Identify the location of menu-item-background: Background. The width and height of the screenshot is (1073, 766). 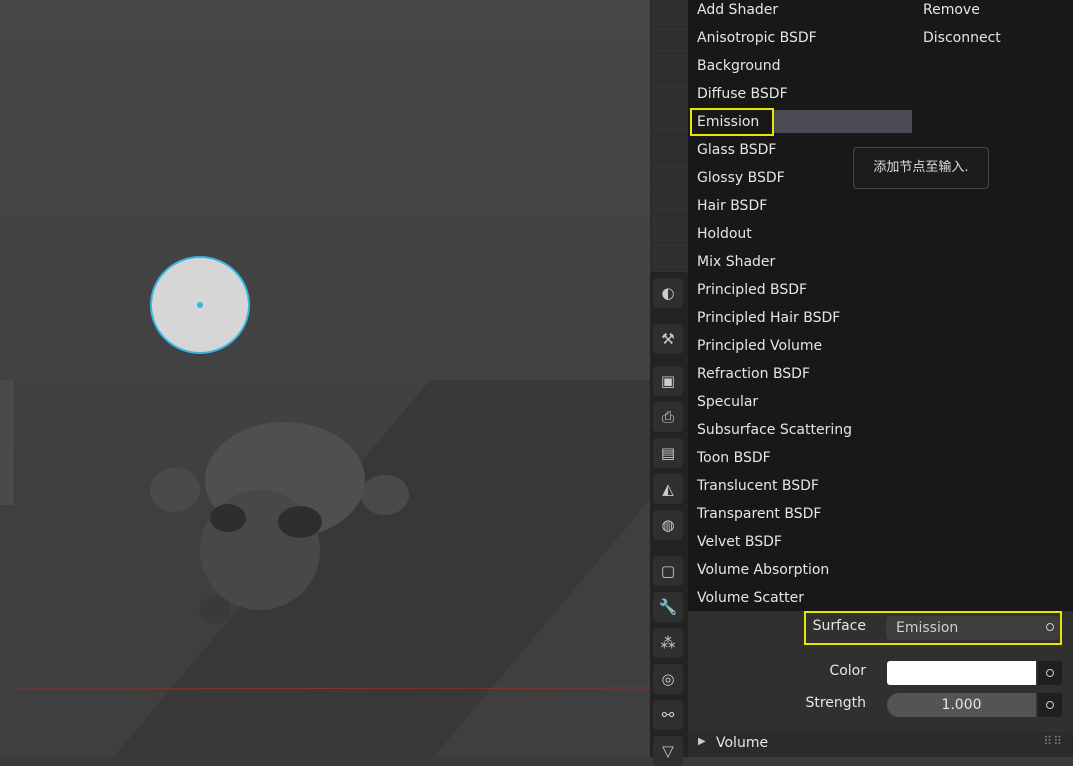
(739, 70).